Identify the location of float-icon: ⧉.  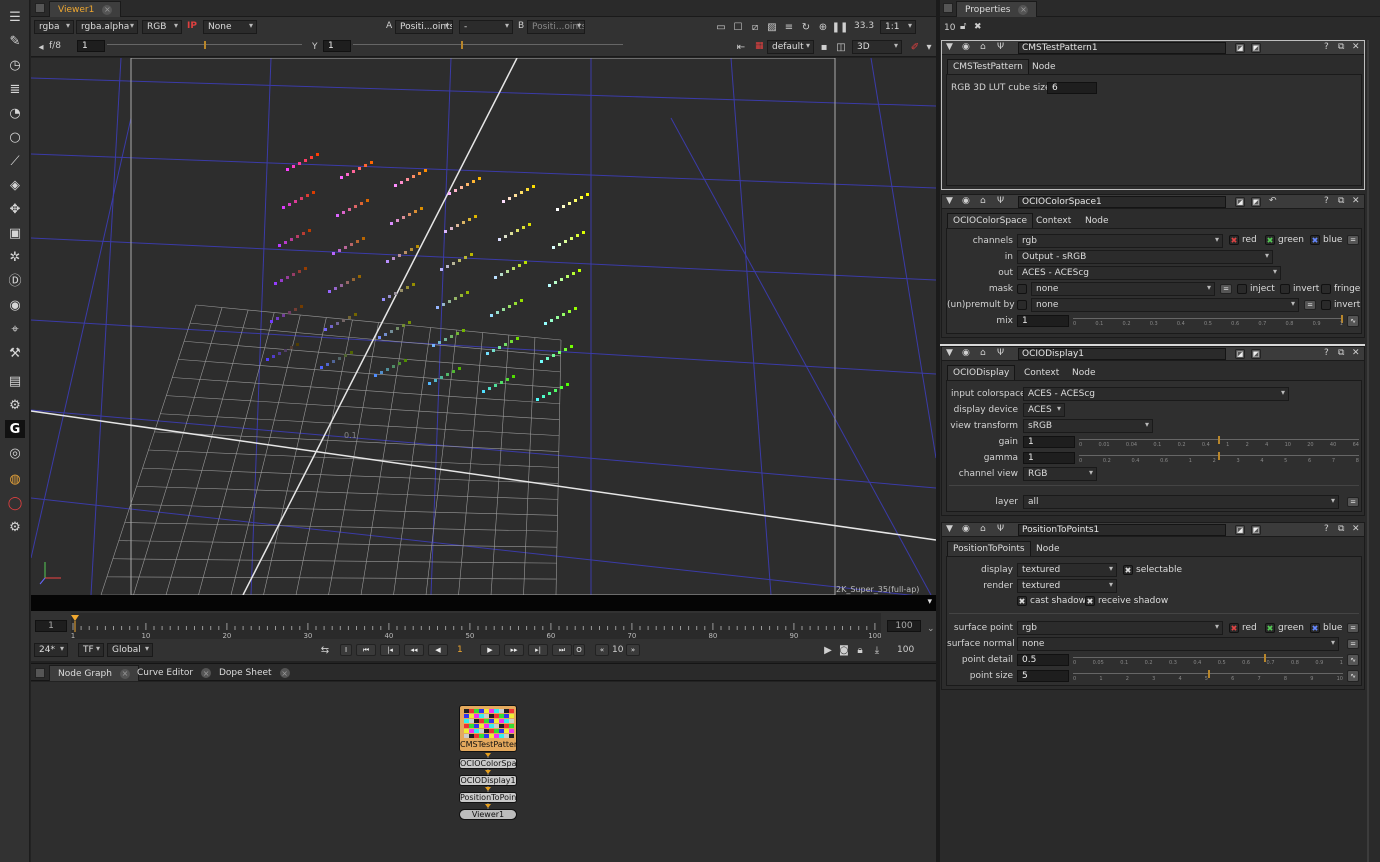
(1341, 47).